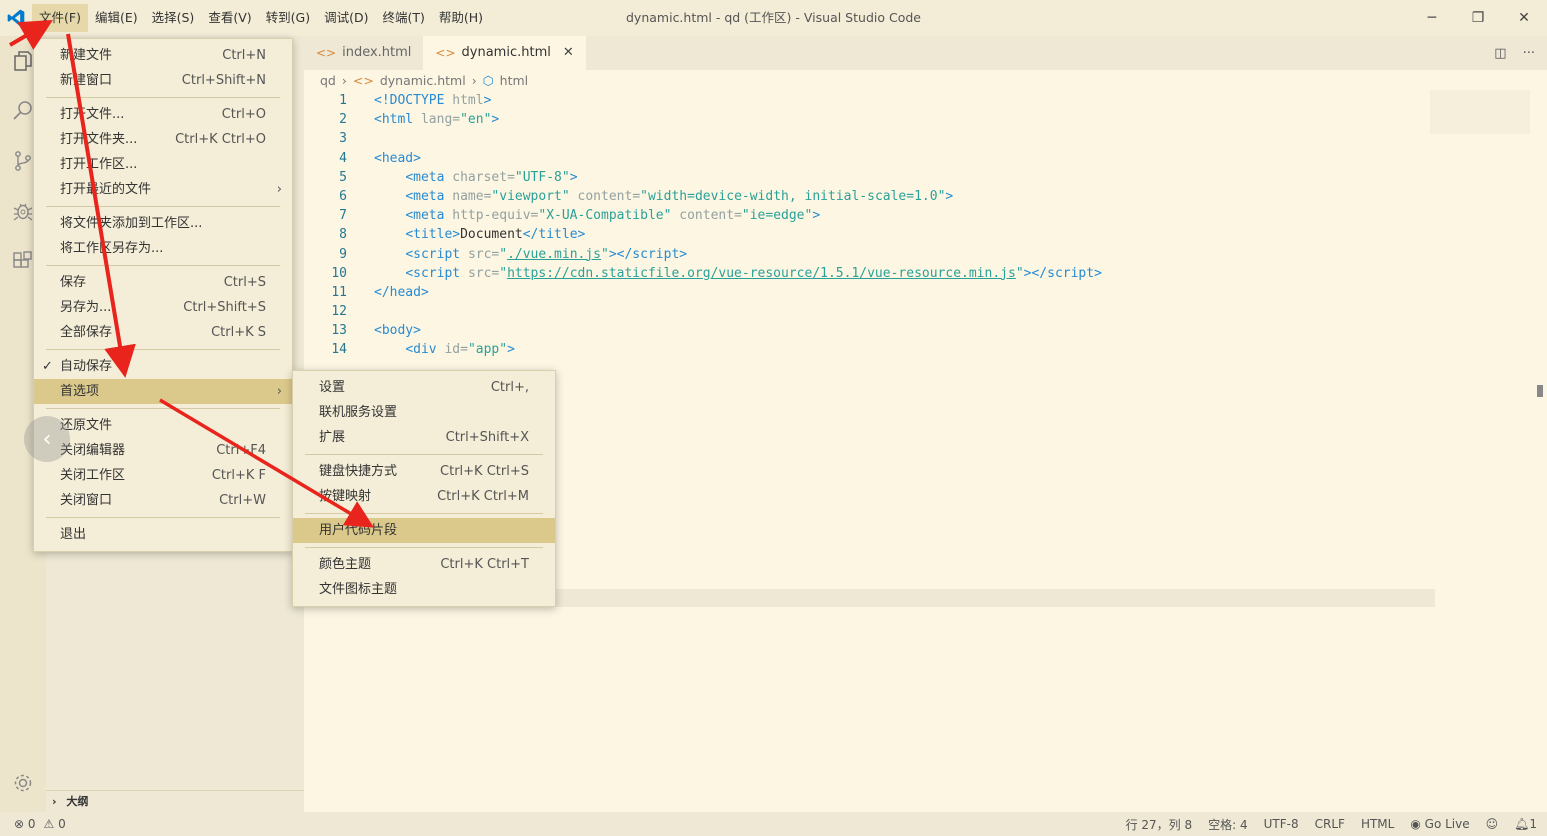 Image resolution: width=1547 pixels, height=836 pixels. What do you see at coordinates (1478, 18) in the screenshot?
I see `maximize-button: ❐` at bounding box center [1478, 18].